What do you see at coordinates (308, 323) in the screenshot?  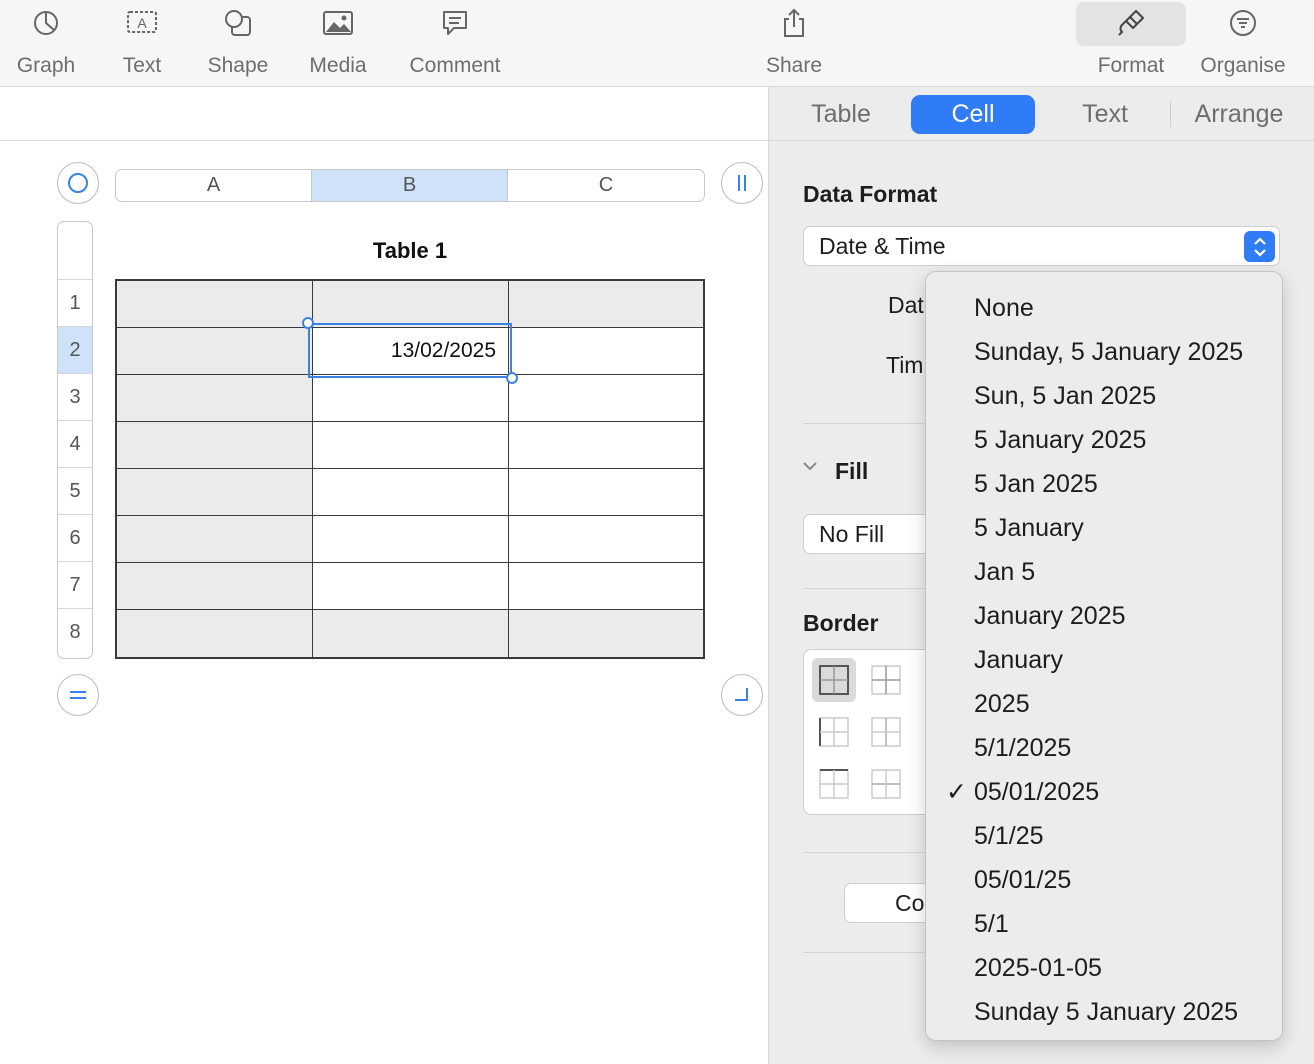 I see `selection-handle-top-left` at bounding box center [308, 323].